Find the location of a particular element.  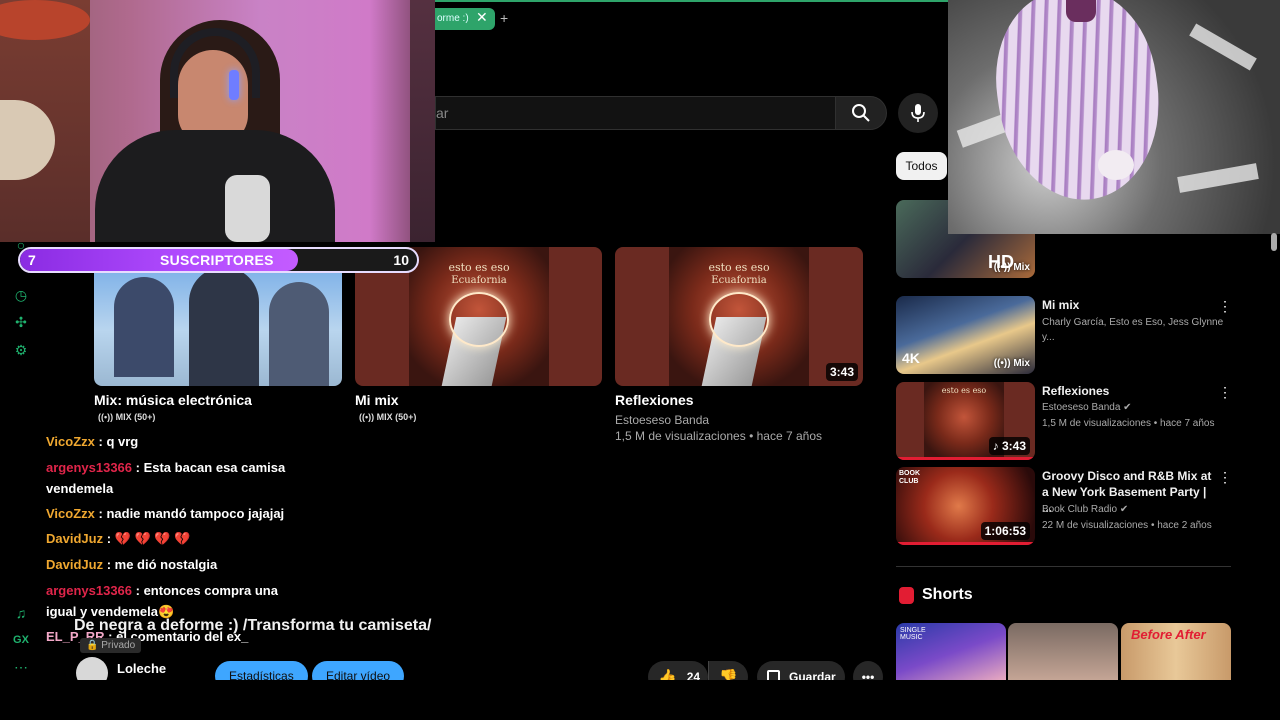

search-icon is located at coordinates (861, 113).